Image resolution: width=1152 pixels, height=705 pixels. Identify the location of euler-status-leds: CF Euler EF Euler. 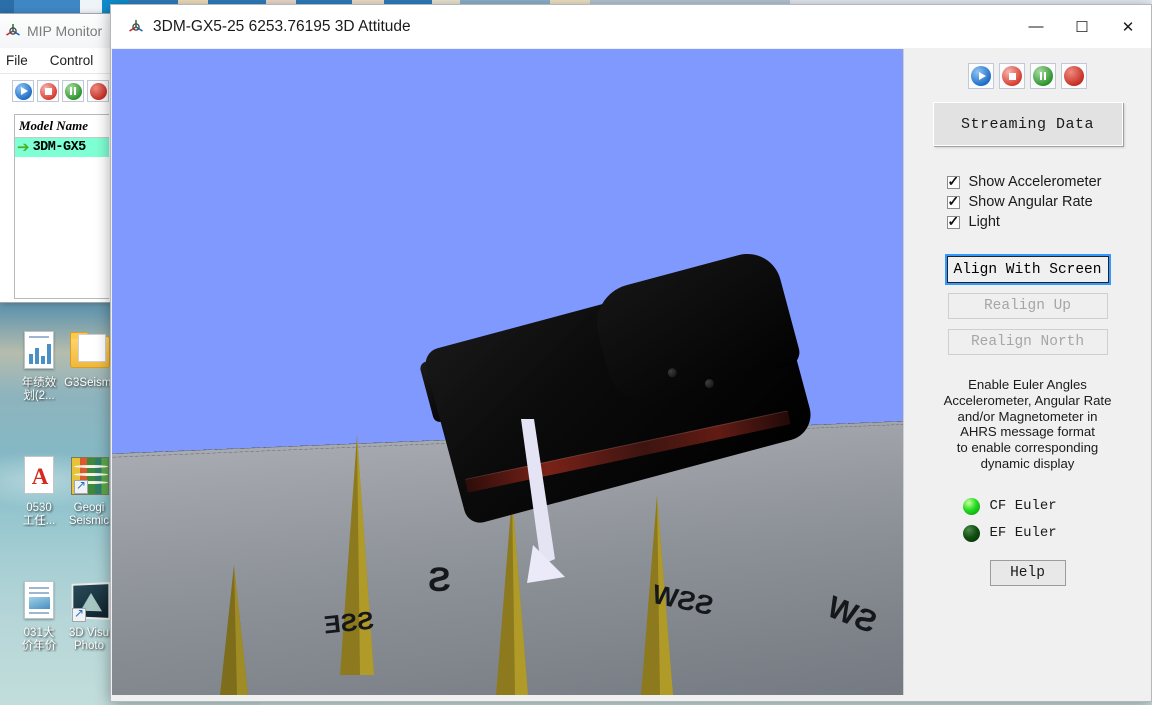
(1027, 524).